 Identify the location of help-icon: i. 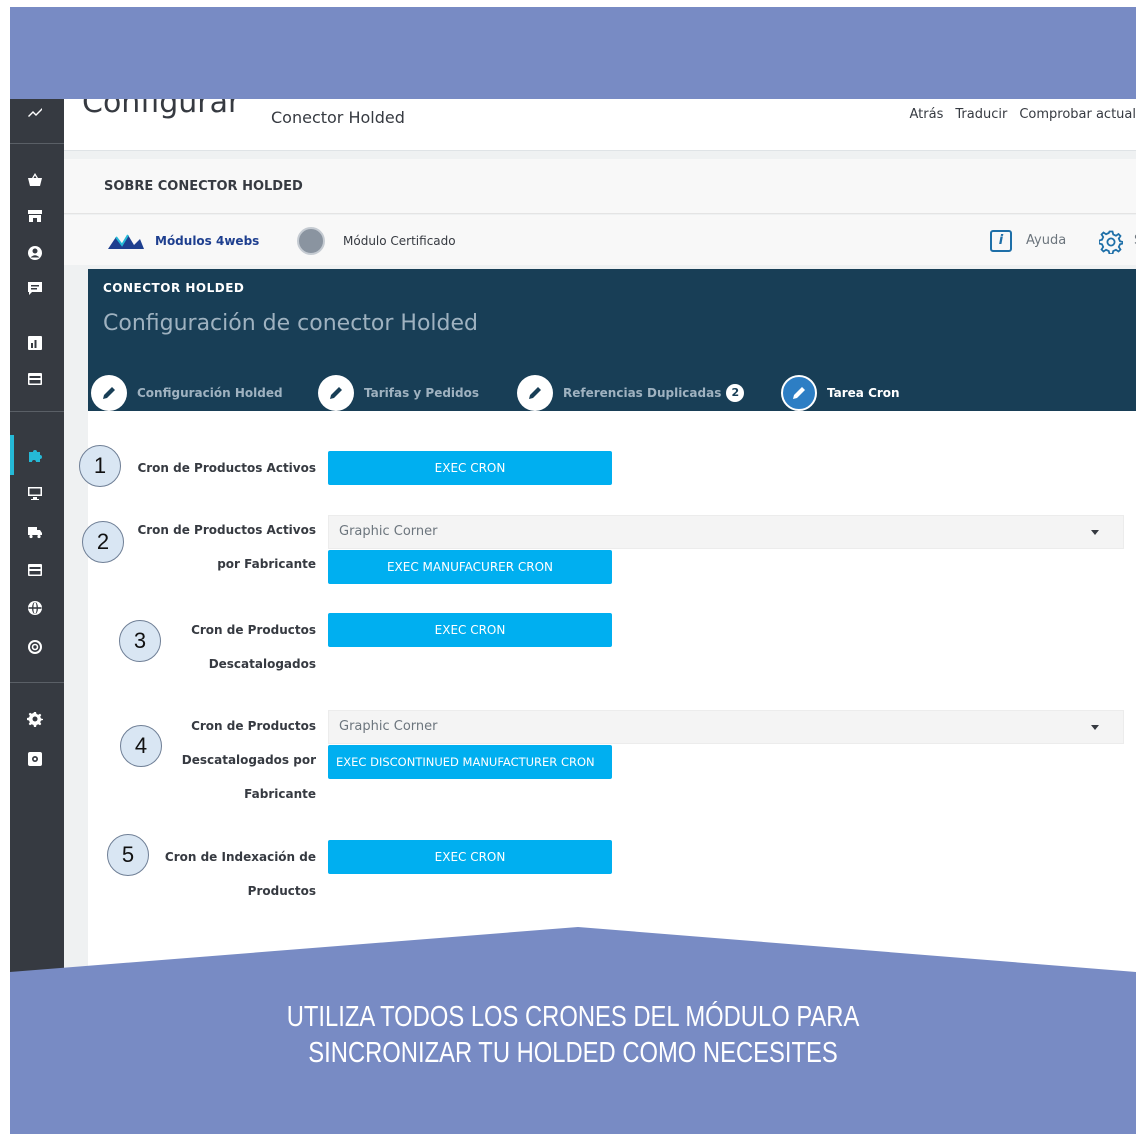
(1001, 241).